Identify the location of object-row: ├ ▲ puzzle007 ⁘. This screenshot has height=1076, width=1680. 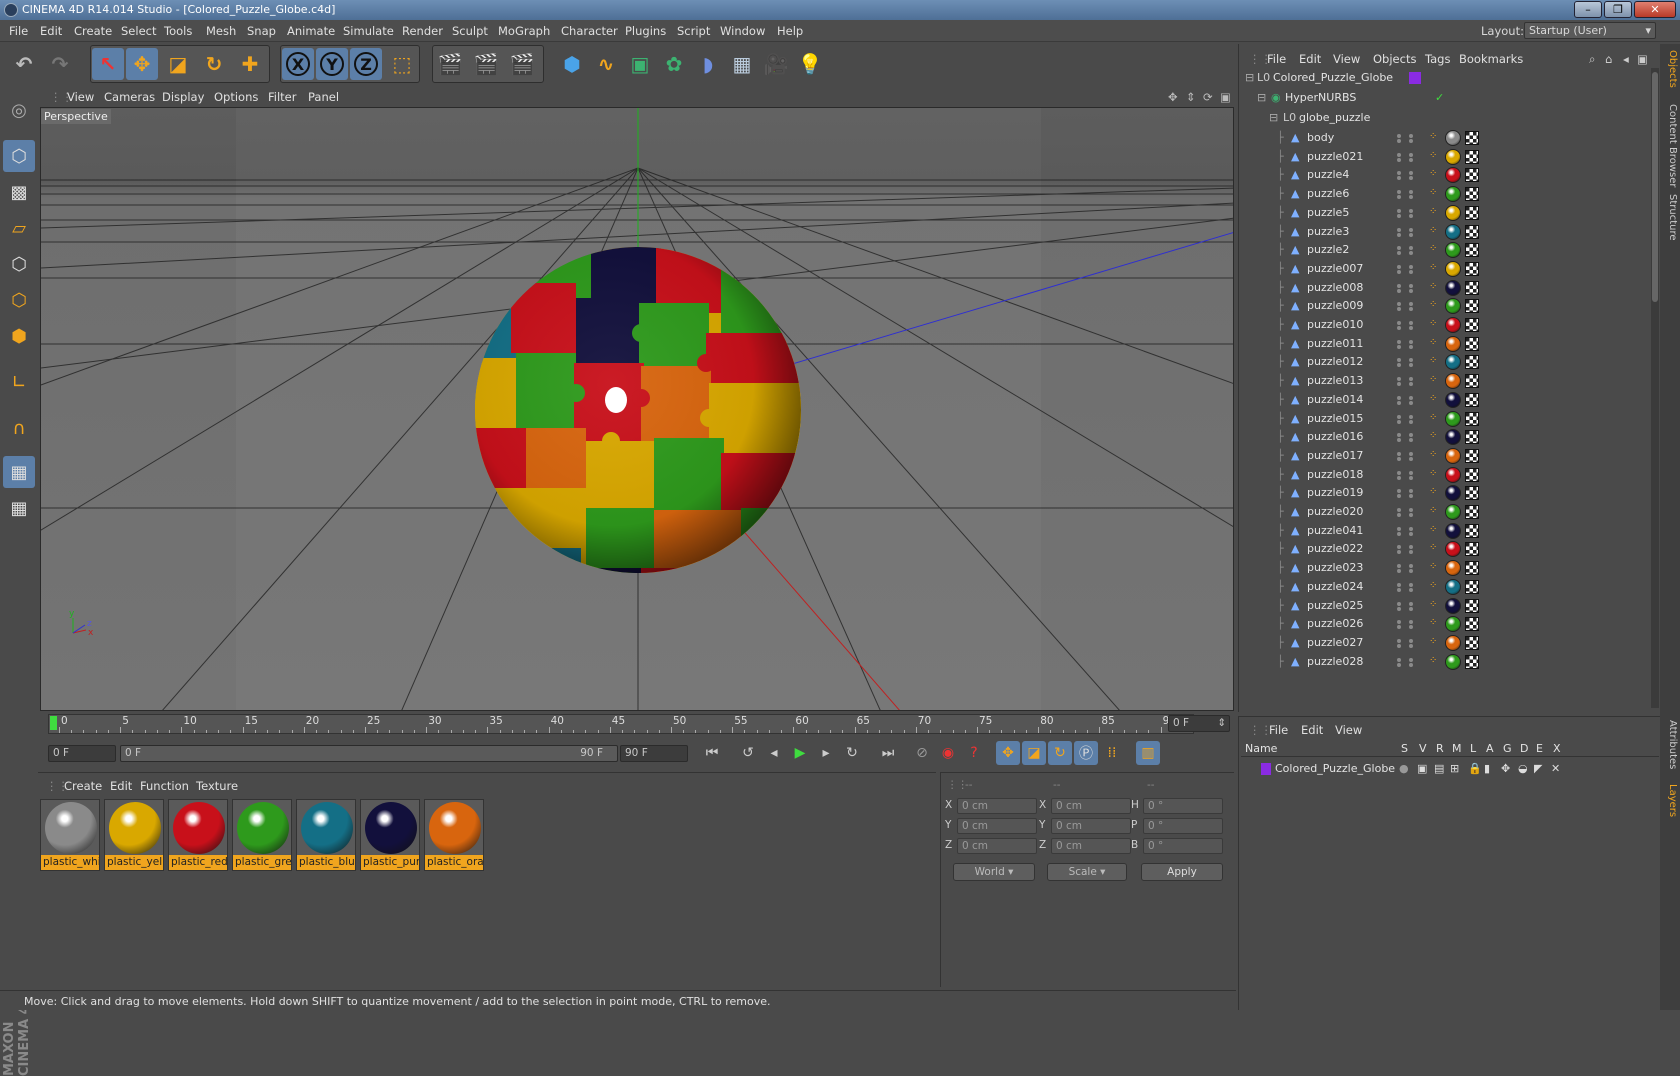
(1449, 269).